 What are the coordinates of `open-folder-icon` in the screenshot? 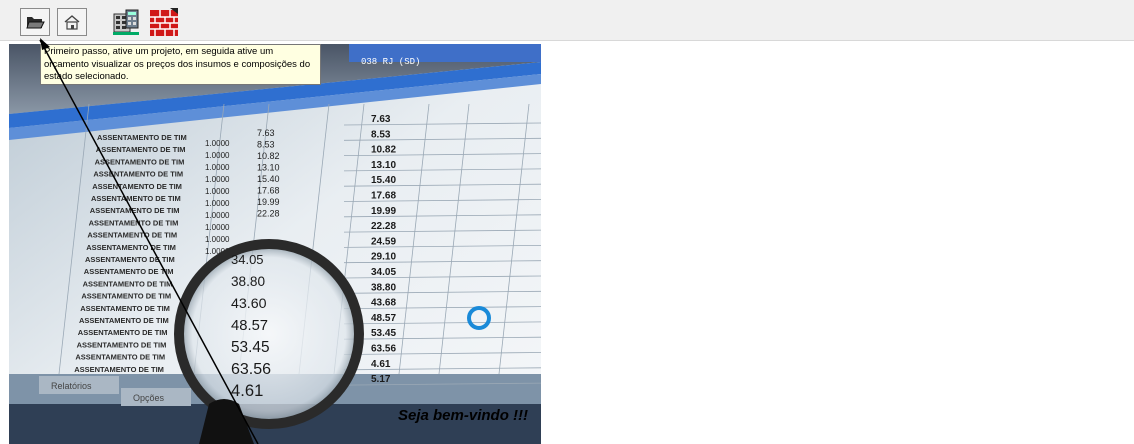 It's located at (35, 23).